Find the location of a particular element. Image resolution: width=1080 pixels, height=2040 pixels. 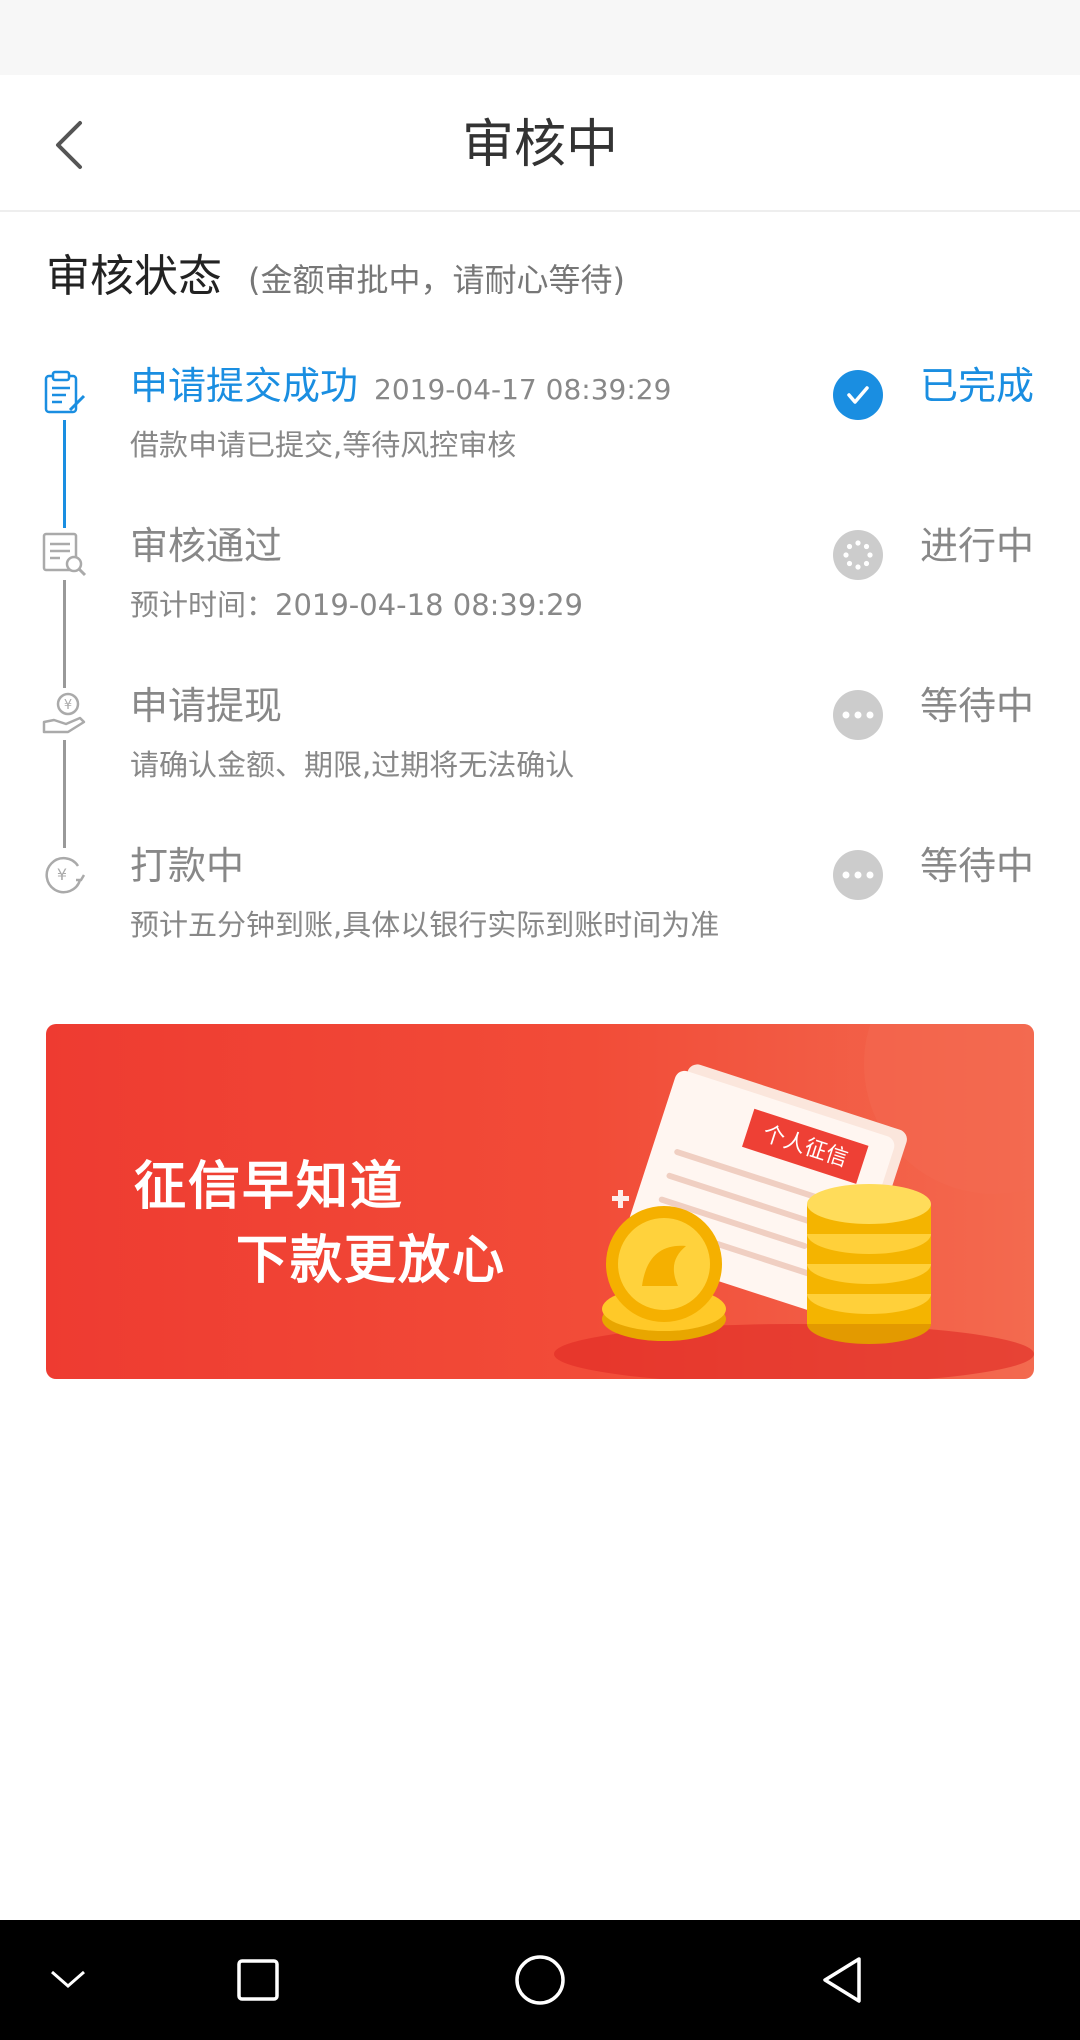

step-title-text: 打款中 is located at coordinates (187, 866).